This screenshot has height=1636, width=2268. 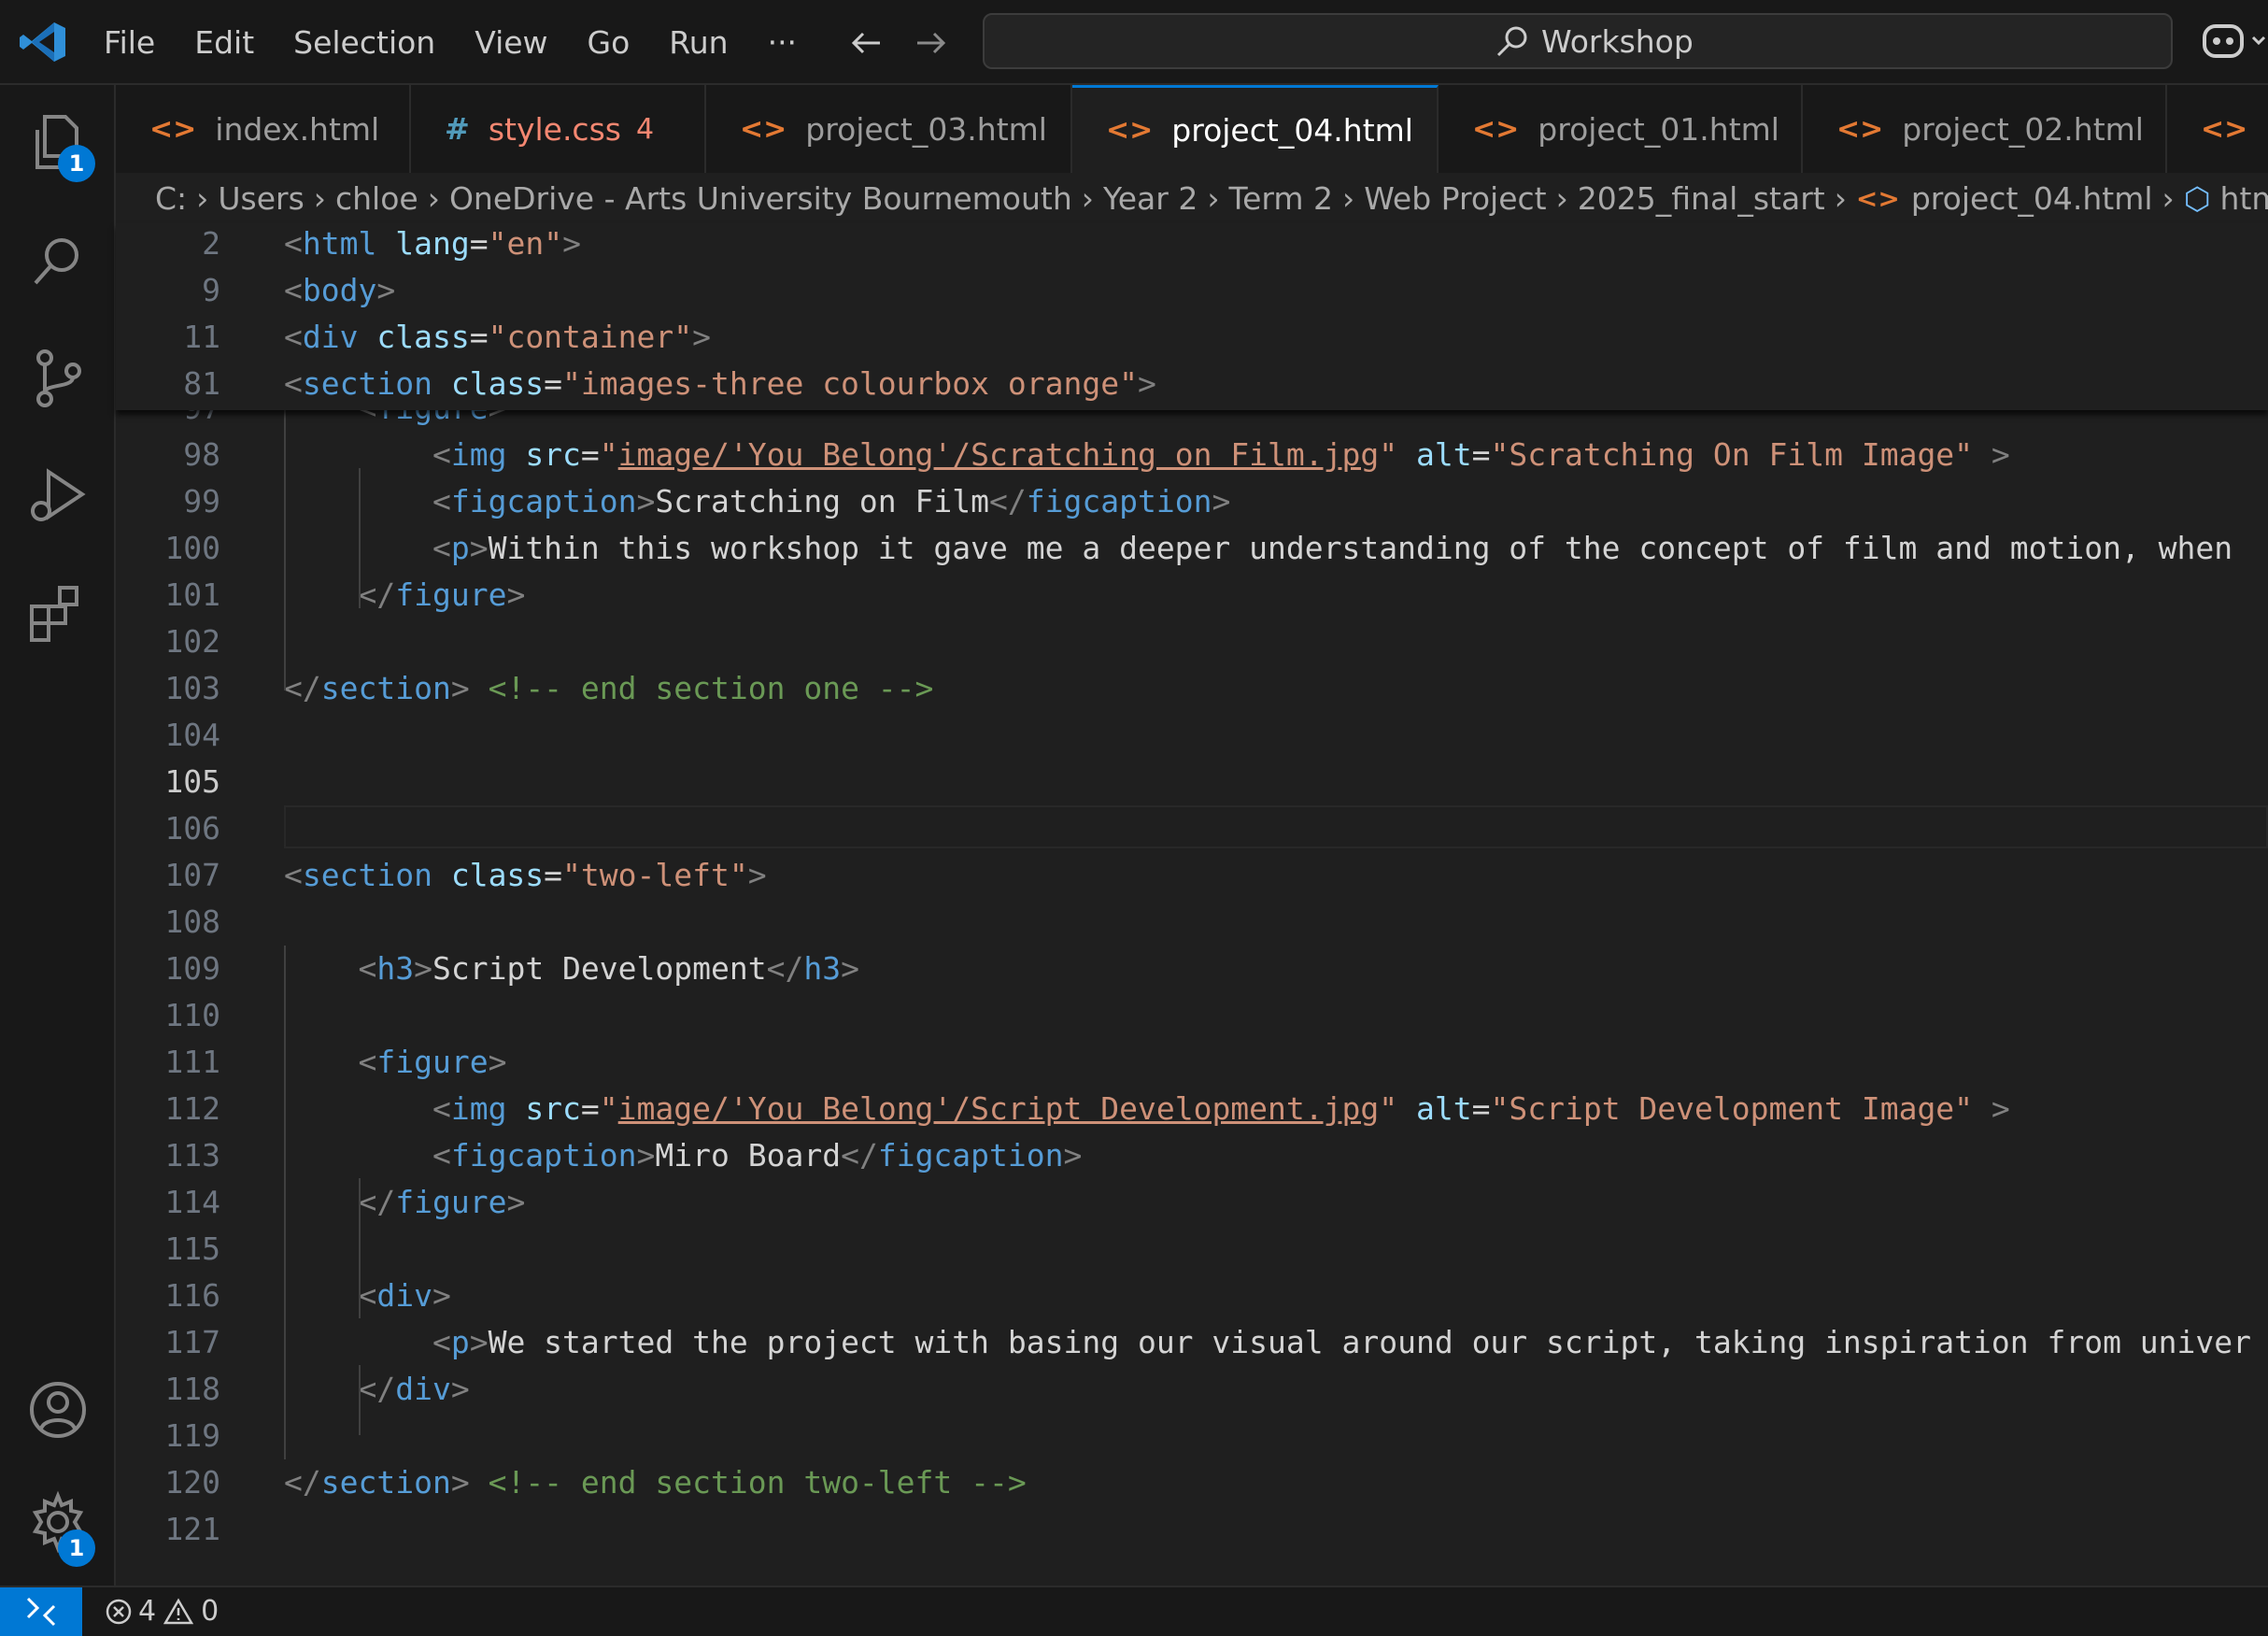 I want to click on line-number: 101, so click(x=192, y=594).